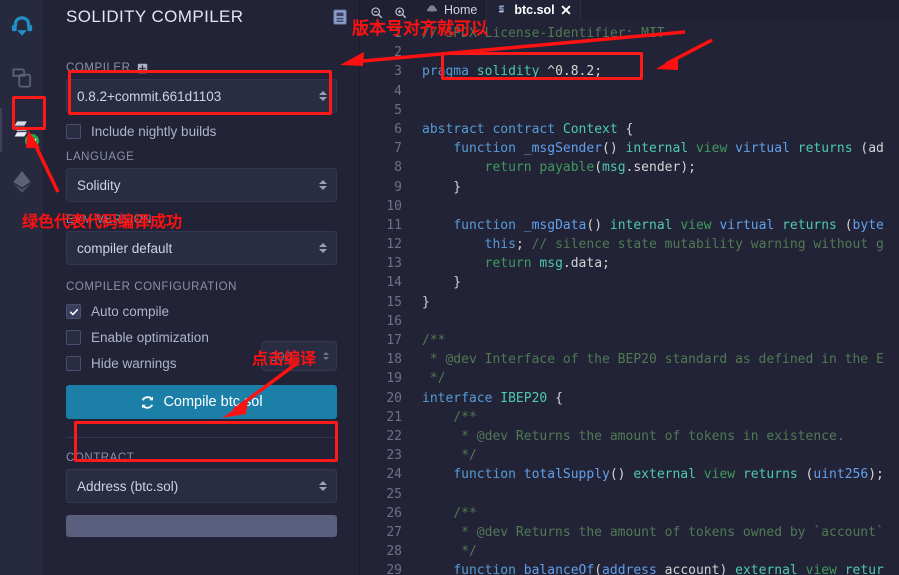  What do you see at coordinates (394, 321) in the screenshot?
I see `line-number: 16` at bounding box center [394, 321].